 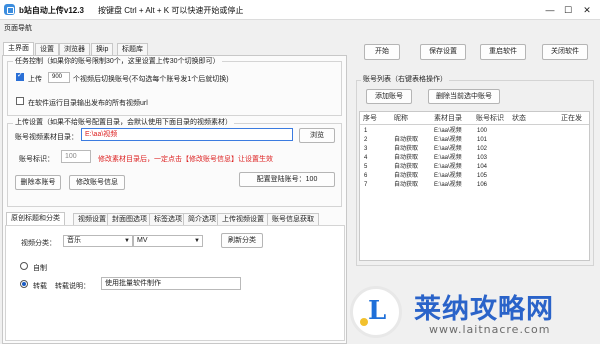 I want to click on cell-id: 104, so click(x=482, y=167).